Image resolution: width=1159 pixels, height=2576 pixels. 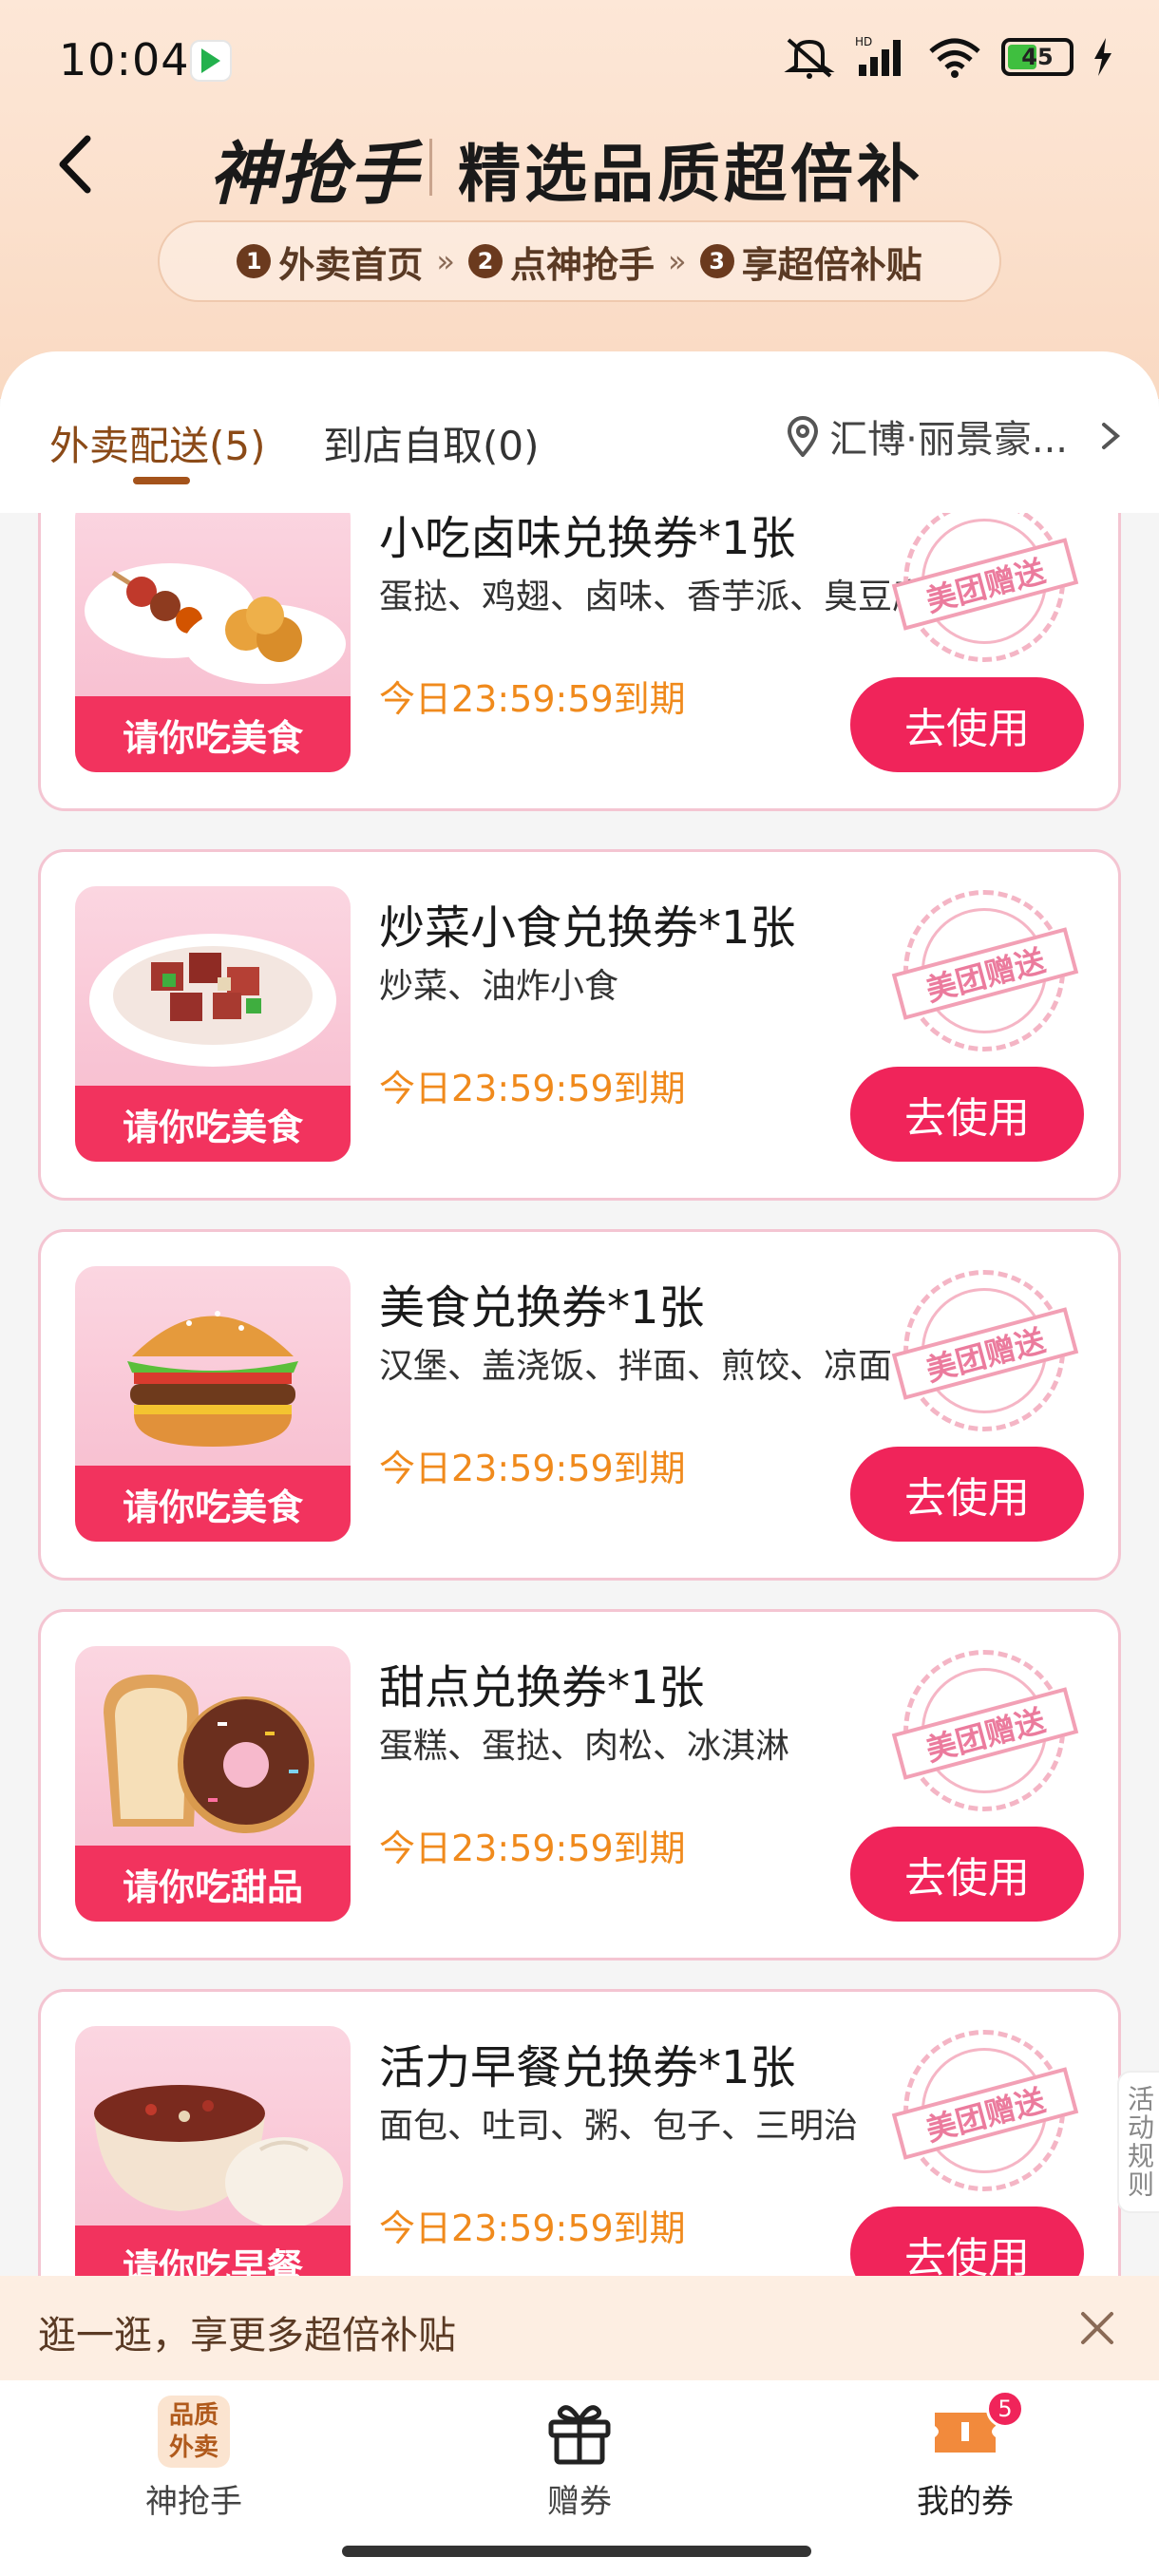 I want to click on promo-text: 逛一逛，享更多超倍补贴, so click(x=247, y=2336).